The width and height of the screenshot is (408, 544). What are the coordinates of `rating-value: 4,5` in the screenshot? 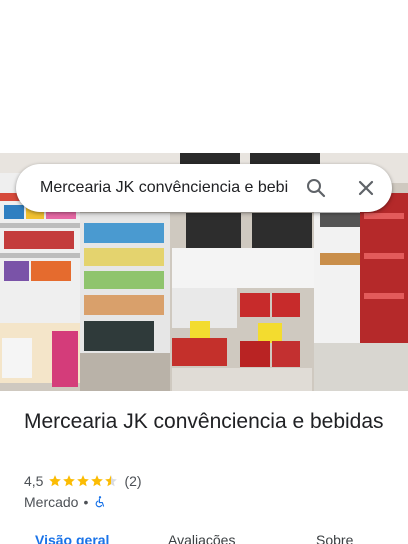 It's located at (34, 481).